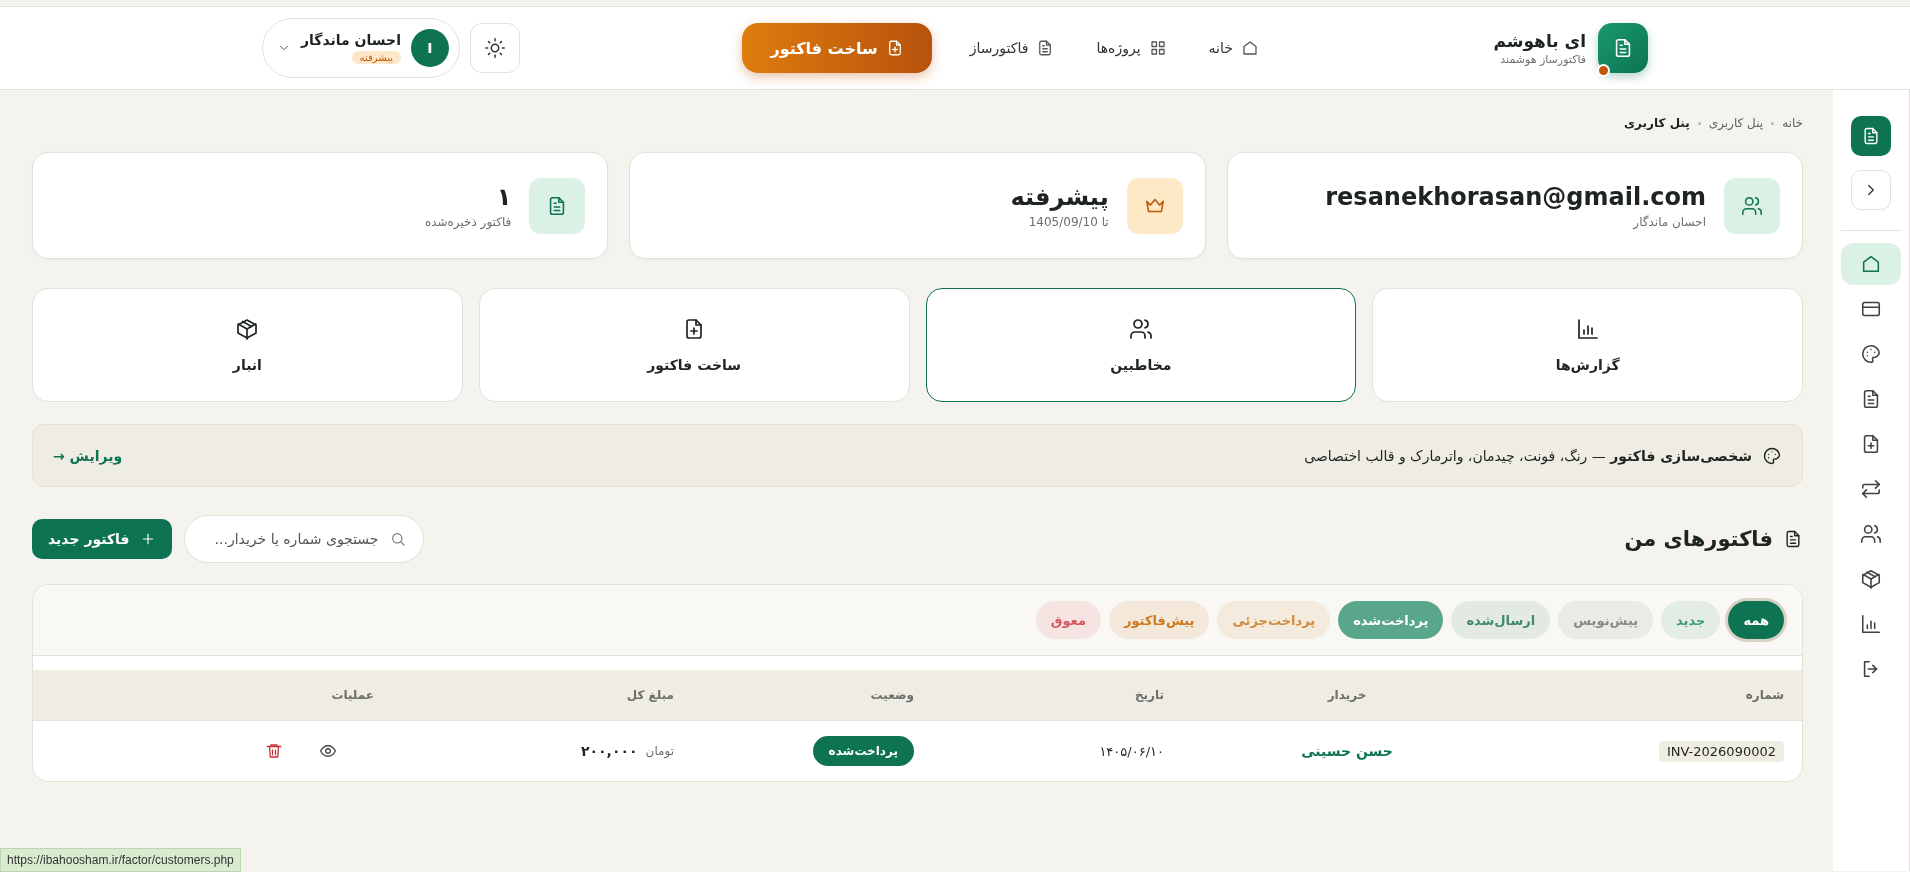  I want to click on document-icon, so click(1793, 539).